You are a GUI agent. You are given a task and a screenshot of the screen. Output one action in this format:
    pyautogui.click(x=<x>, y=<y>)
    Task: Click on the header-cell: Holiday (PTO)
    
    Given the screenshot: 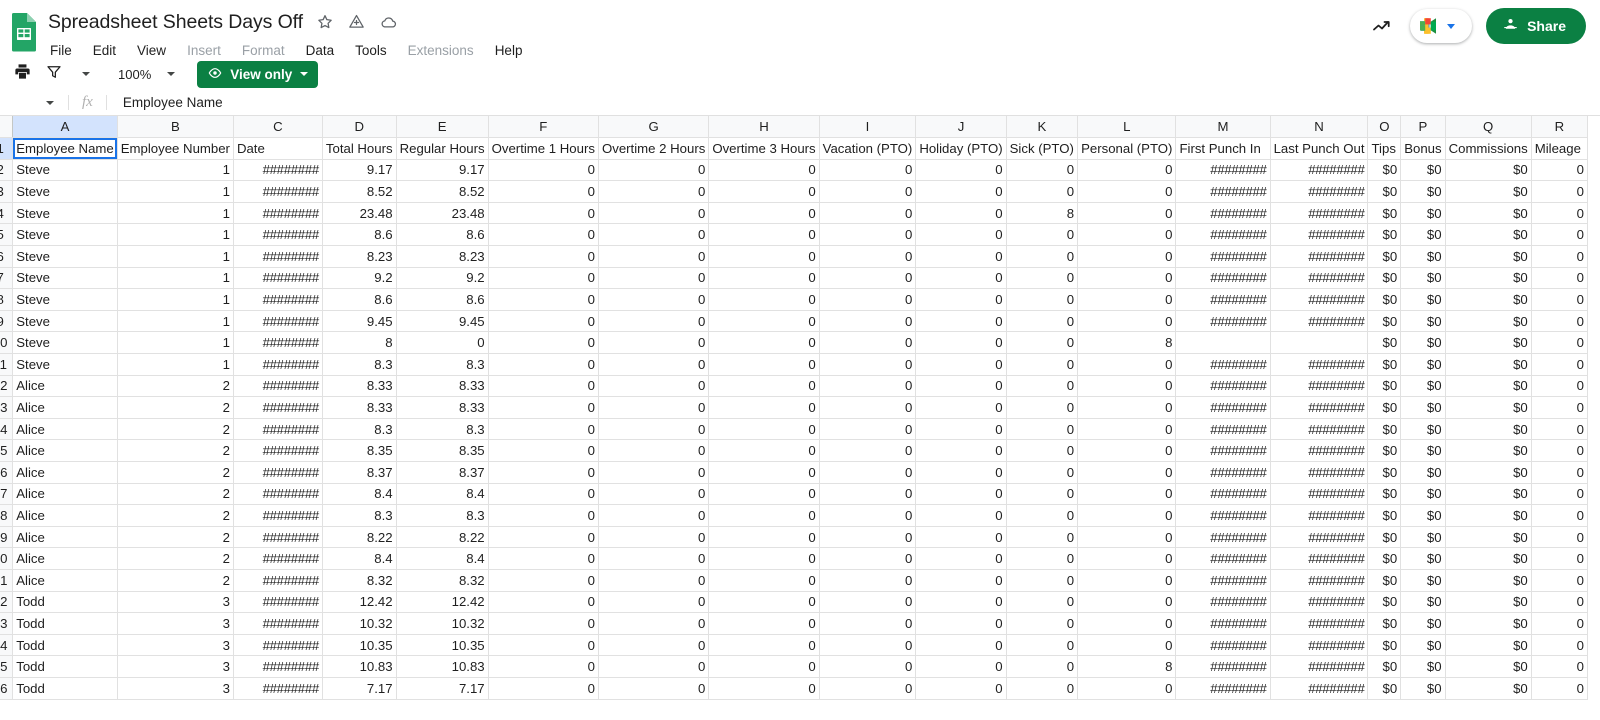 What is the action you would take?
    pyautogui.click(x=961, y=148)
    